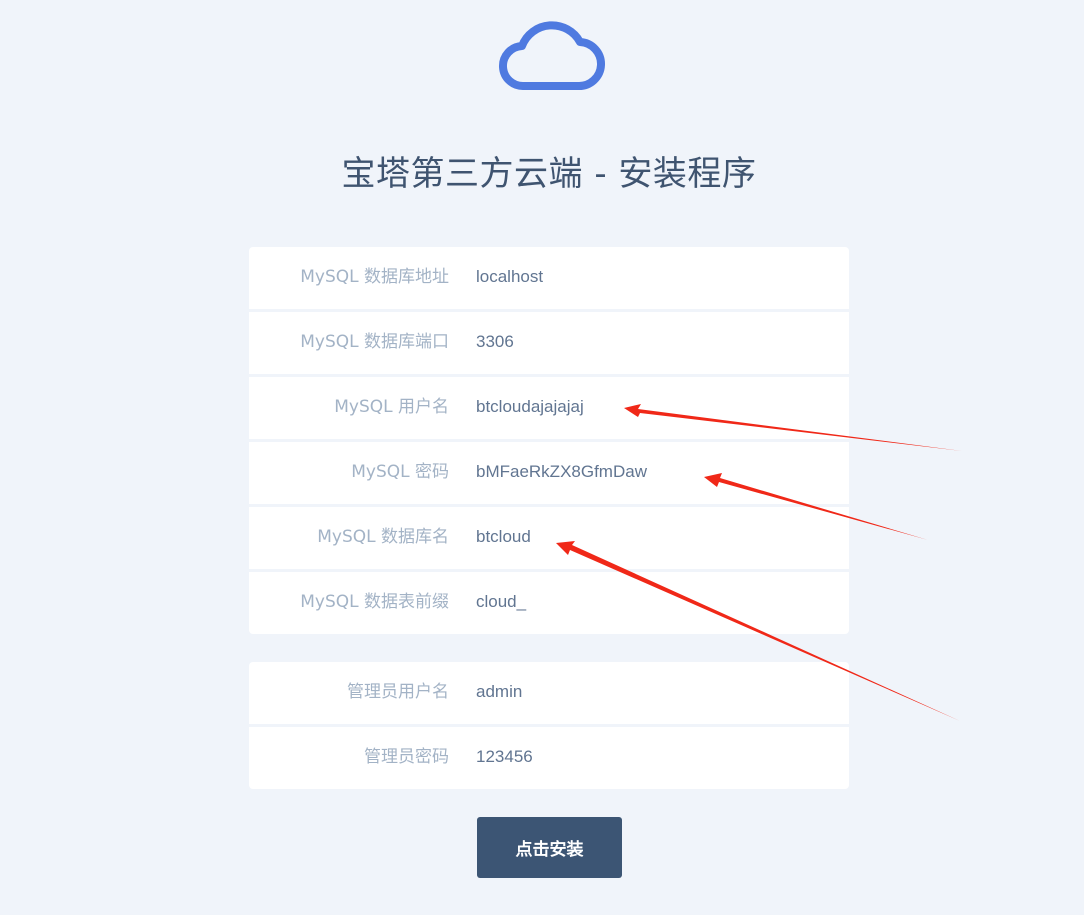 The image size is (1084, 915). What do you see at coordinates (391, 407) in the screenshot?
I see `db-user-label: MySQL 用户名` at bounding box center [391, 407].